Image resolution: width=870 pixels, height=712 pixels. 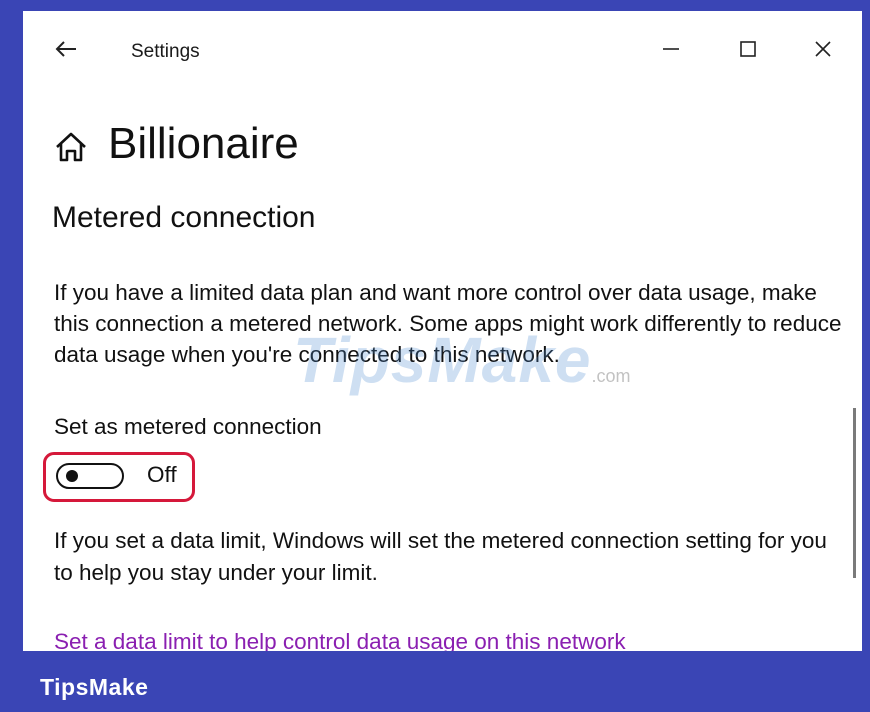 I want to click on maximize-button, so click(x=748, y=51).